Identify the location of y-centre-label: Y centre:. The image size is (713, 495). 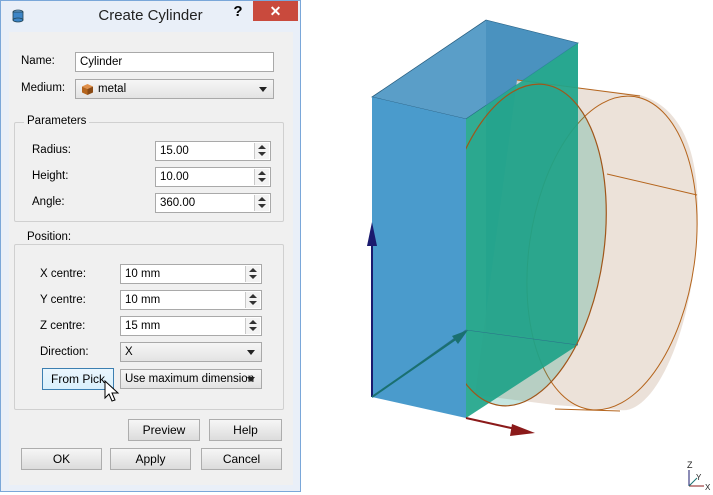
(63, 300).